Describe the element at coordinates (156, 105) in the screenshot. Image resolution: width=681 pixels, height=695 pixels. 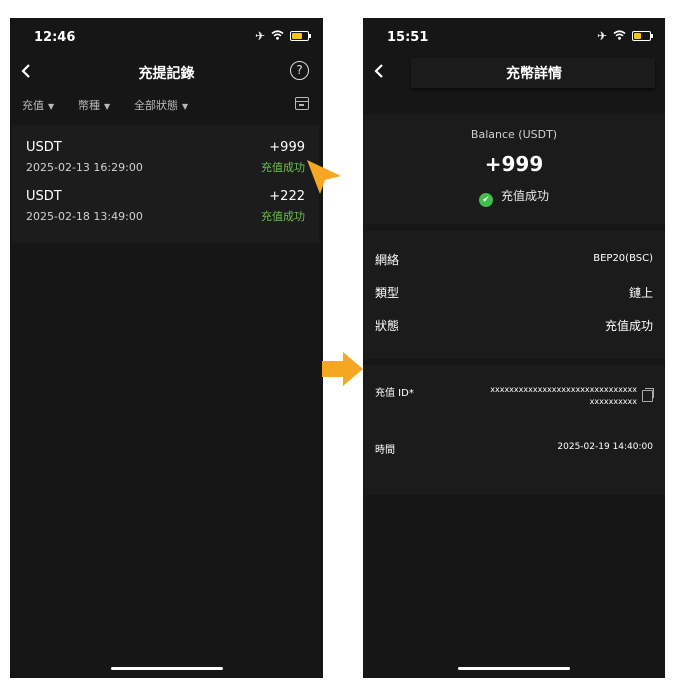
I see `filter-status-label: 全部狀態` at that location.